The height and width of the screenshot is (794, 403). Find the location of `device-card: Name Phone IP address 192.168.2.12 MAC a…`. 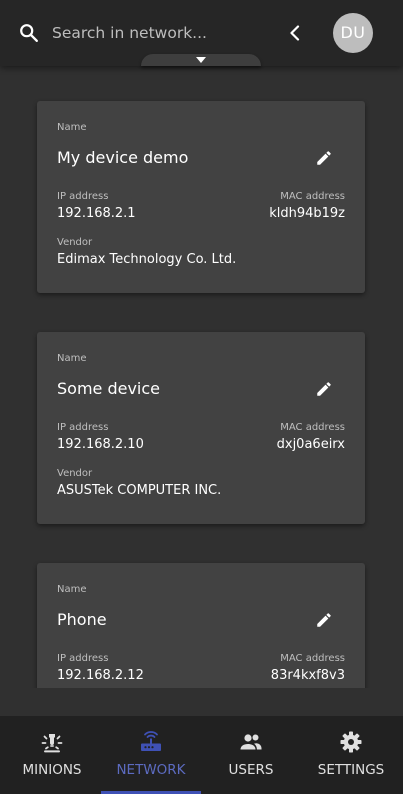

device-card: Name Phone IP address 192.168.2.12 MAC a… is located at coordinates (201, 625).